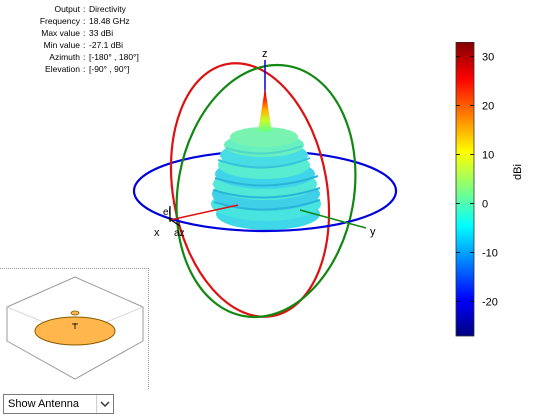 Image resolution: width=560 pixels, height=420 pixels. I want to click on colorbar-tick-label: 10, so click(488, 156).